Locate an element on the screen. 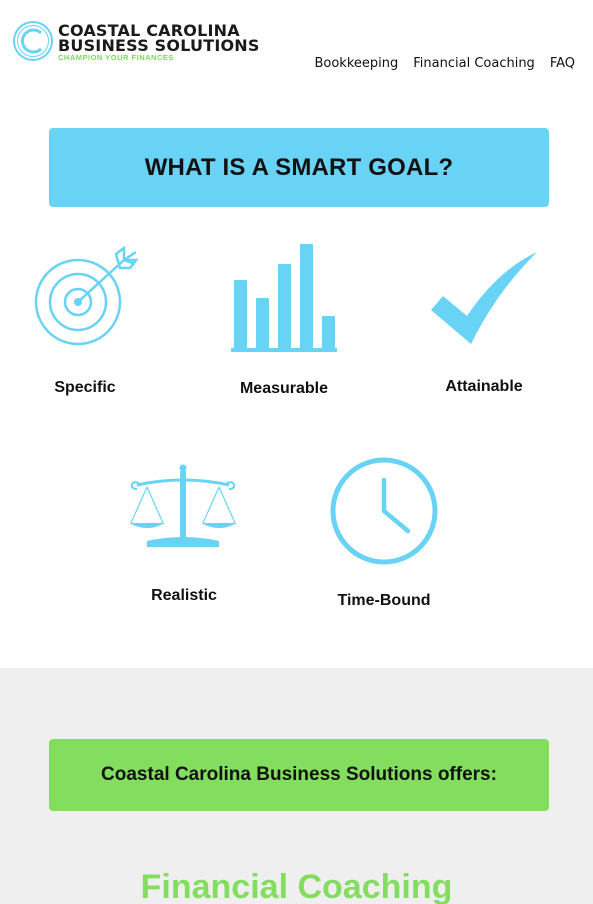 The height and width of the screenshot is (904, 593). goal-time-bound is located at coordinates (384, 511).